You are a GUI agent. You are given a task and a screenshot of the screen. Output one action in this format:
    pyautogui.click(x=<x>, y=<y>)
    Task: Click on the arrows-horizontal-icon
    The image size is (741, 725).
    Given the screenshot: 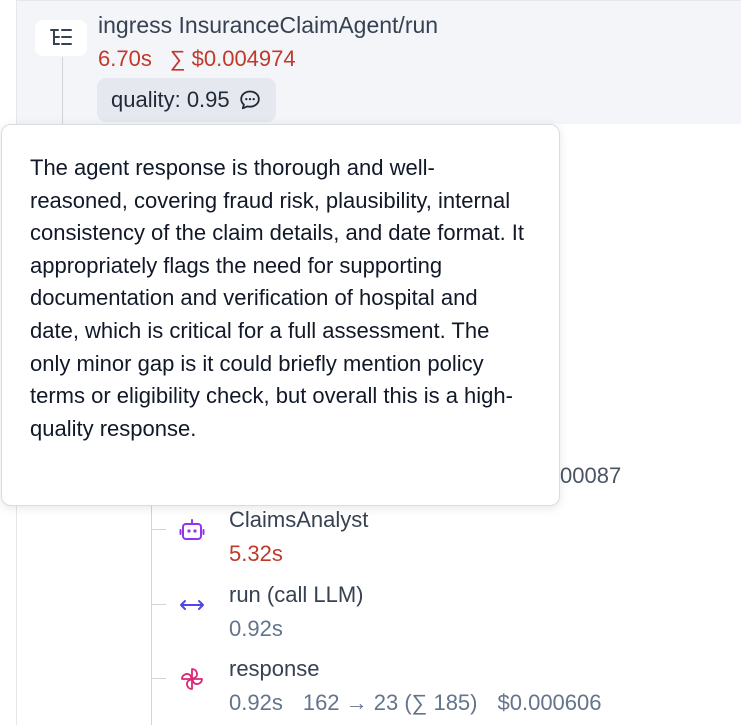 What is the action you would take?
    pyautogui.click(x=192, y=605)
    